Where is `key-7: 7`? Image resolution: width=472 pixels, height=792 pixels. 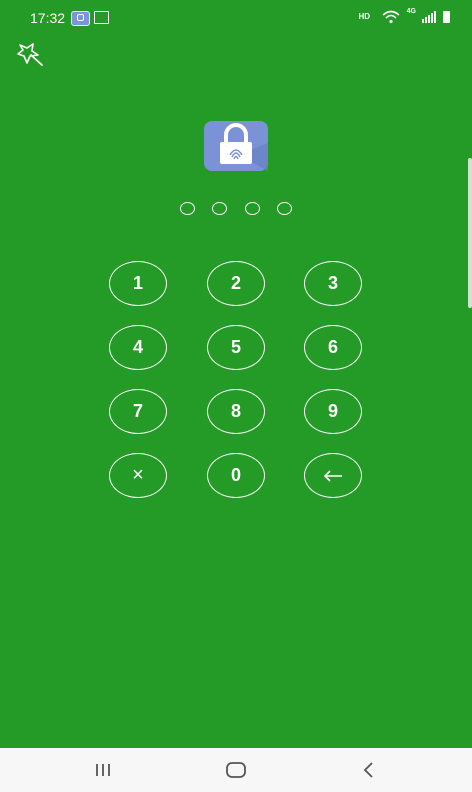 key-7: 7 is located at coordinates (138, 411).